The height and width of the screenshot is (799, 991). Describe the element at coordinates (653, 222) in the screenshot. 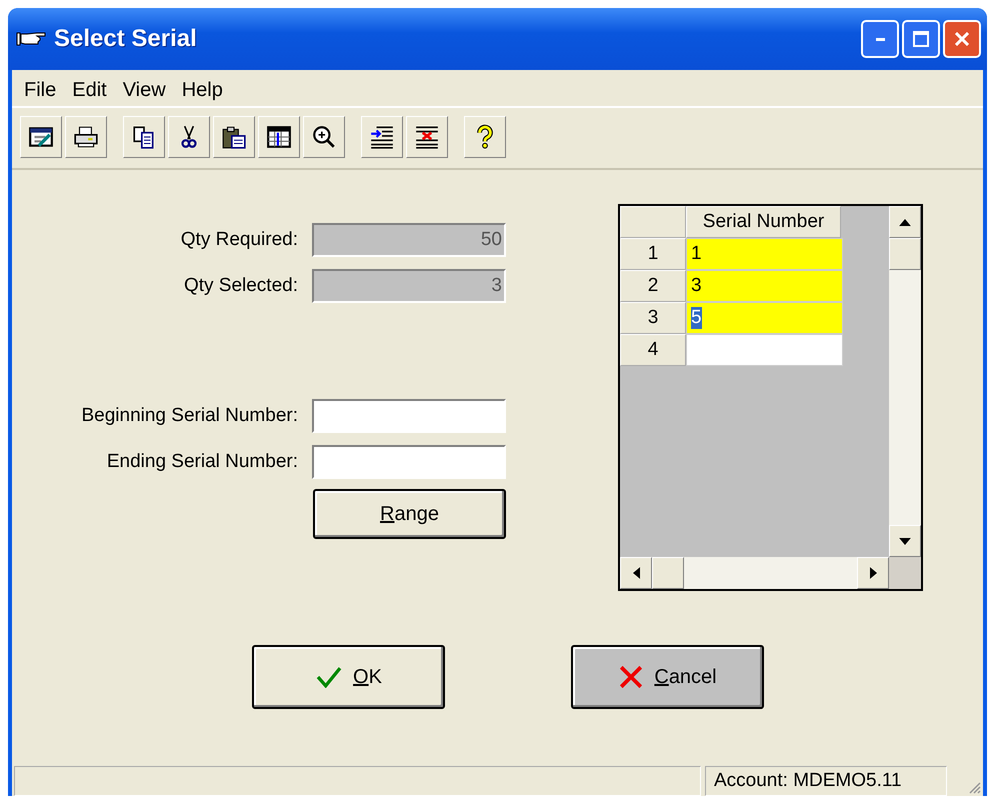

I see `grid-corner-header` at that location.